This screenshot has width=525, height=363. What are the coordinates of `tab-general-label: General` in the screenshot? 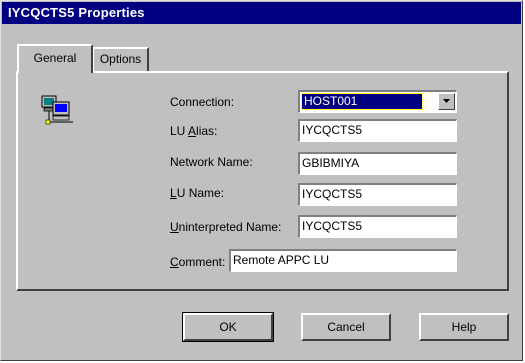 It's located at (55, 58).